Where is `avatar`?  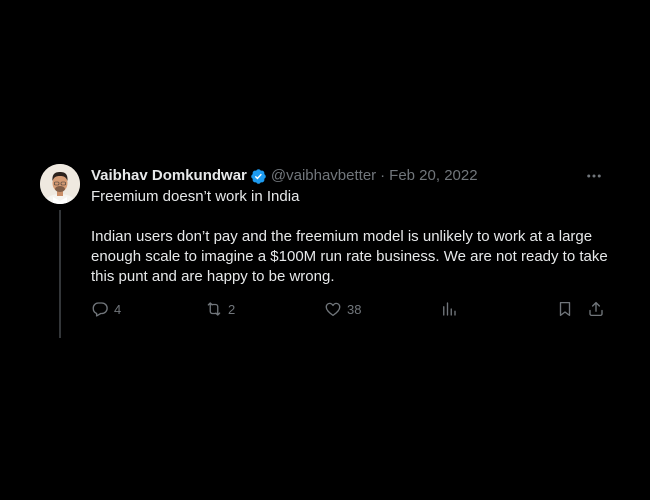
avatar is located at coordinates (60, 184).